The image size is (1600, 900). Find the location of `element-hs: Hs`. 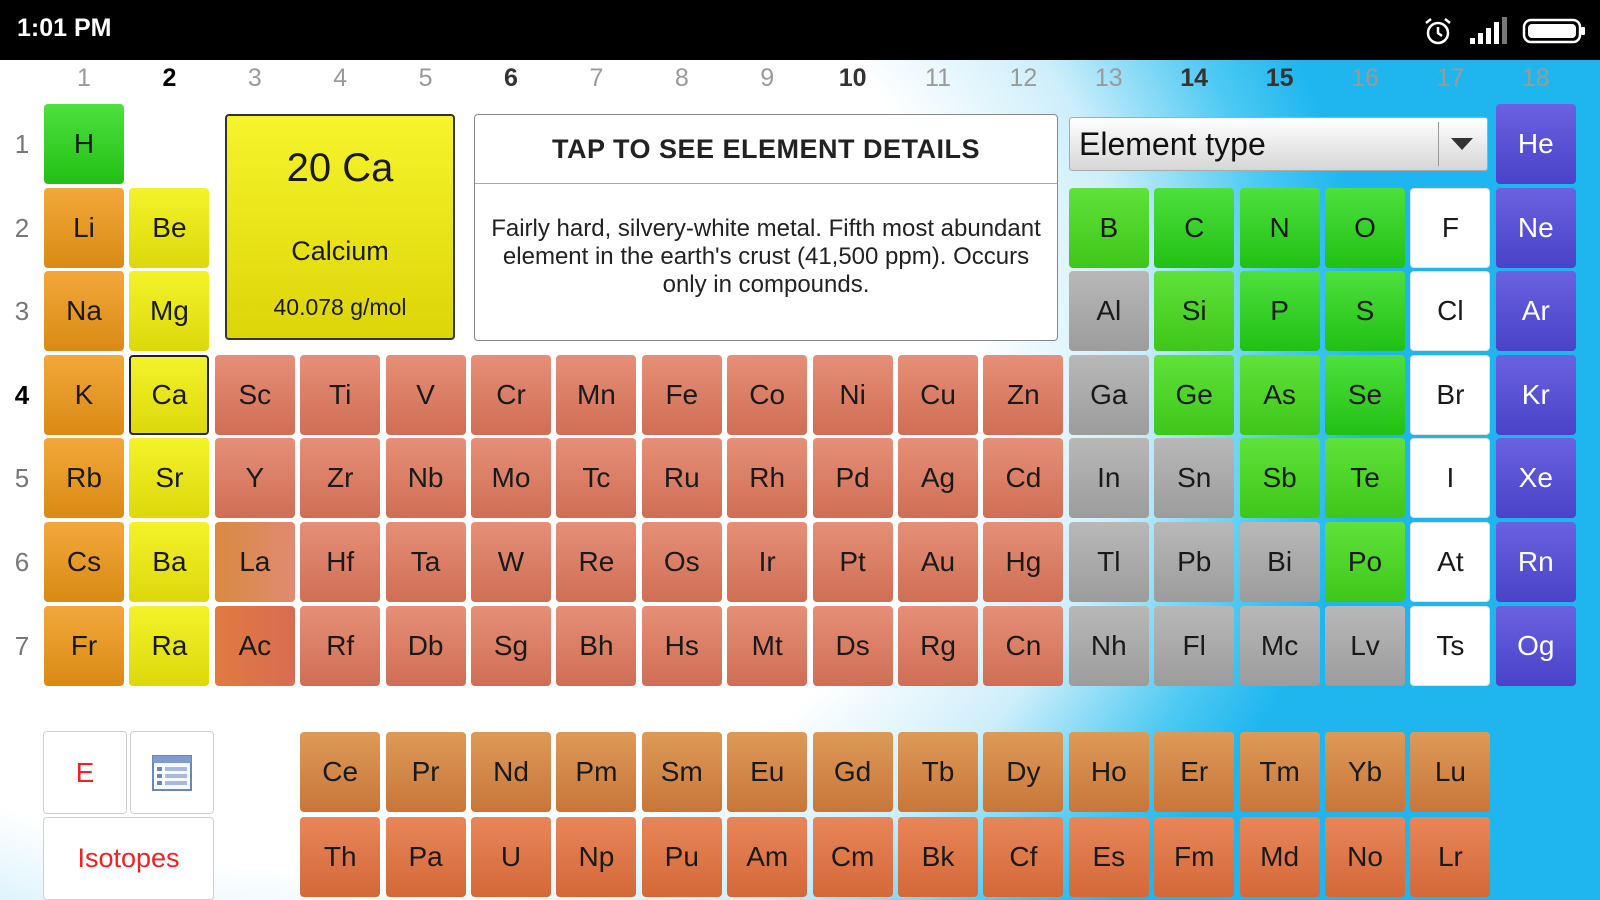

element-hs: Hs is located at coordinates (681, 645).